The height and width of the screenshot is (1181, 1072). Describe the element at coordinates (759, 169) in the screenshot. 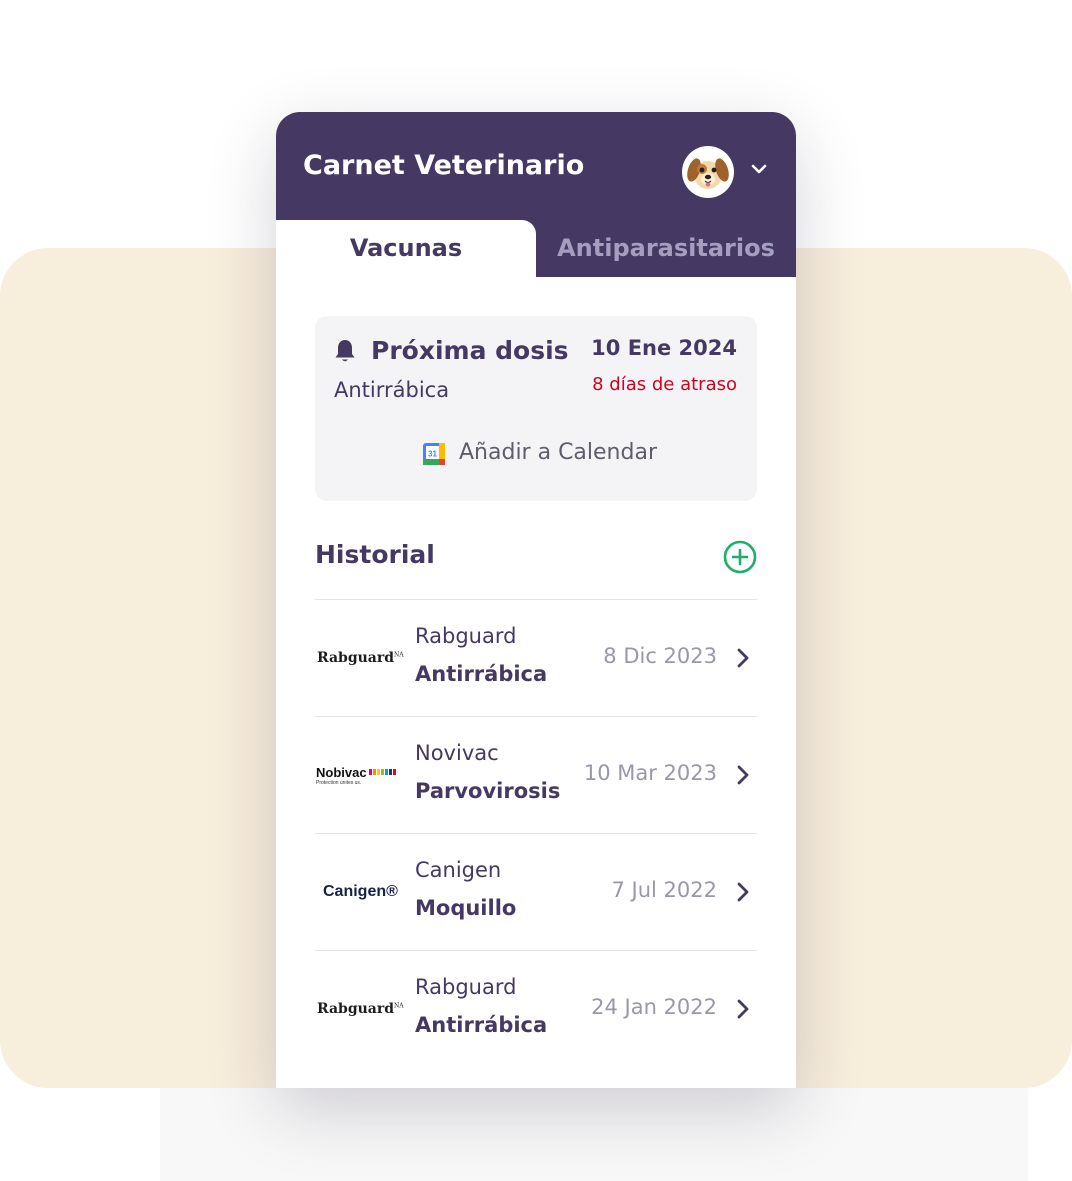

I see `chevron-down-icon` at that location.